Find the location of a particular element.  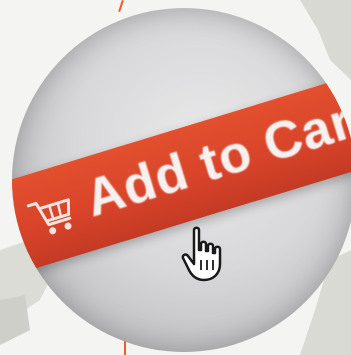

hand-pointer-icon is located at coordinates (201, 254).